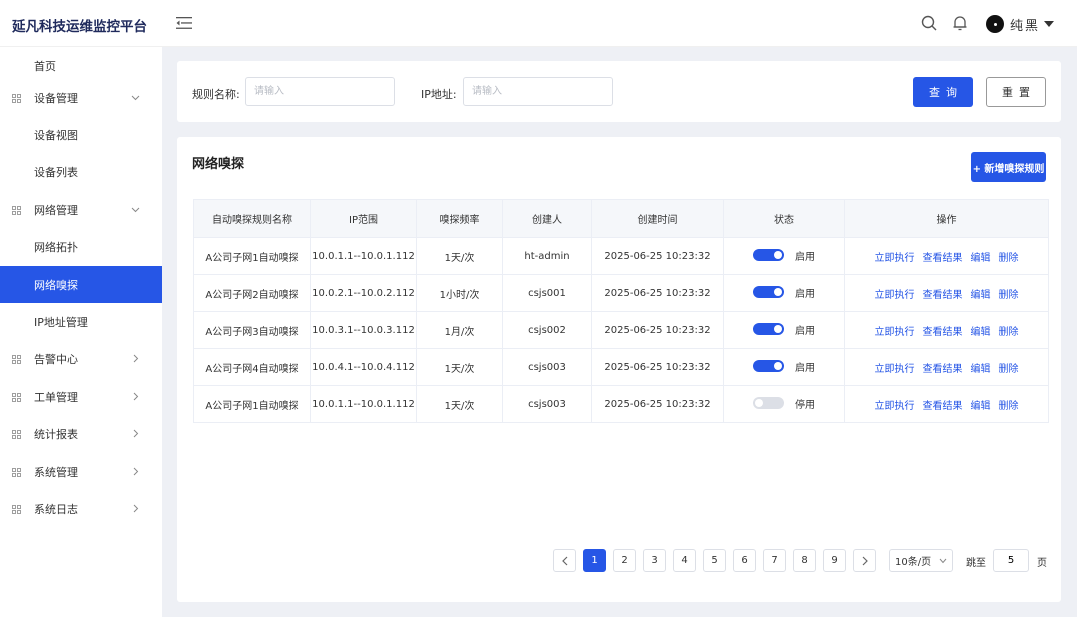  I want to click on add-sniff-rule-button: + 新增嗅探规则, so click(1008, 167).